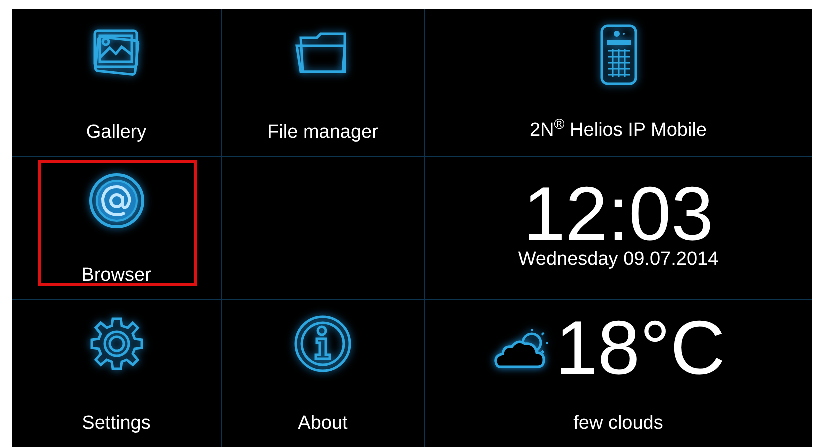  I want to click on app-tile: Settings, so click(117, 373).